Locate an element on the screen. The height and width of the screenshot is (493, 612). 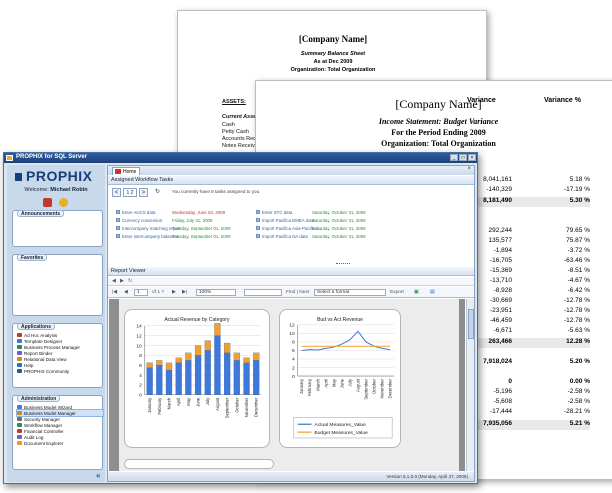
variance-pct-value: -3.72 % is located at coordinates (578, 250).